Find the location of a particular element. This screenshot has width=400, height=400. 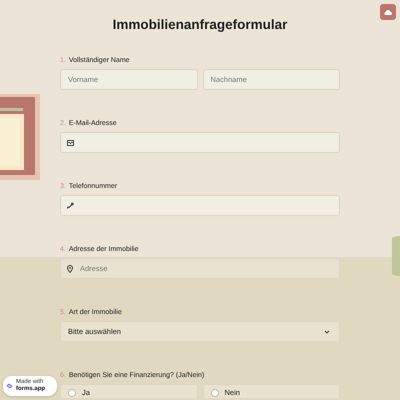

circle-drawing is located at coordinates (396, 256).